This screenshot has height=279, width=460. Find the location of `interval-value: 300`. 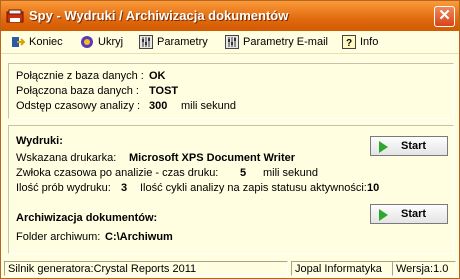

interval-value: 300 is located at coordinates (158, 106).